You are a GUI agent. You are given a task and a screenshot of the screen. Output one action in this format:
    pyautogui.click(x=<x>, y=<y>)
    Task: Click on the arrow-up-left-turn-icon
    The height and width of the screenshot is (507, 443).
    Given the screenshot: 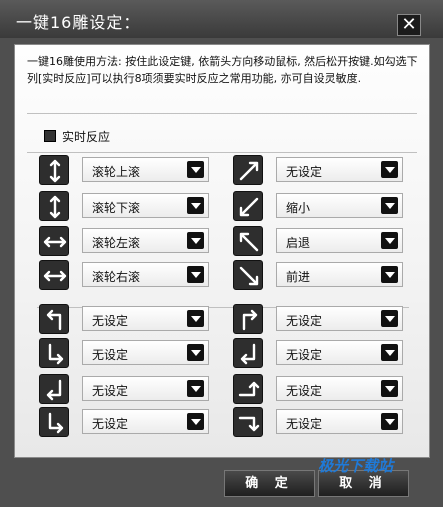 What is the action you would take?
    pyautogui.click(x=54, y=320)
    